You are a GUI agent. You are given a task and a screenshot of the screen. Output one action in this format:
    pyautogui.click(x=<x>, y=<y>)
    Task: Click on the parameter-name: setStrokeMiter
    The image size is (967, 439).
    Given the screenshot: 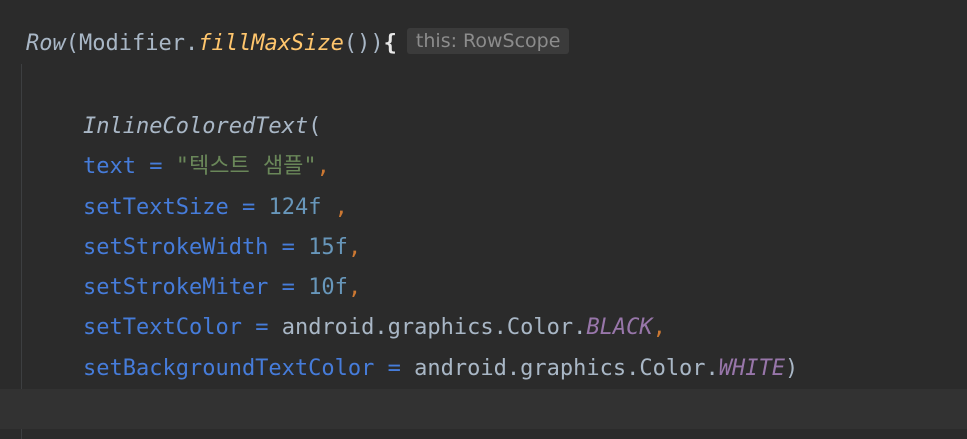 What is the action you would take?
    pyautogui.click(x=176, y=287)
    